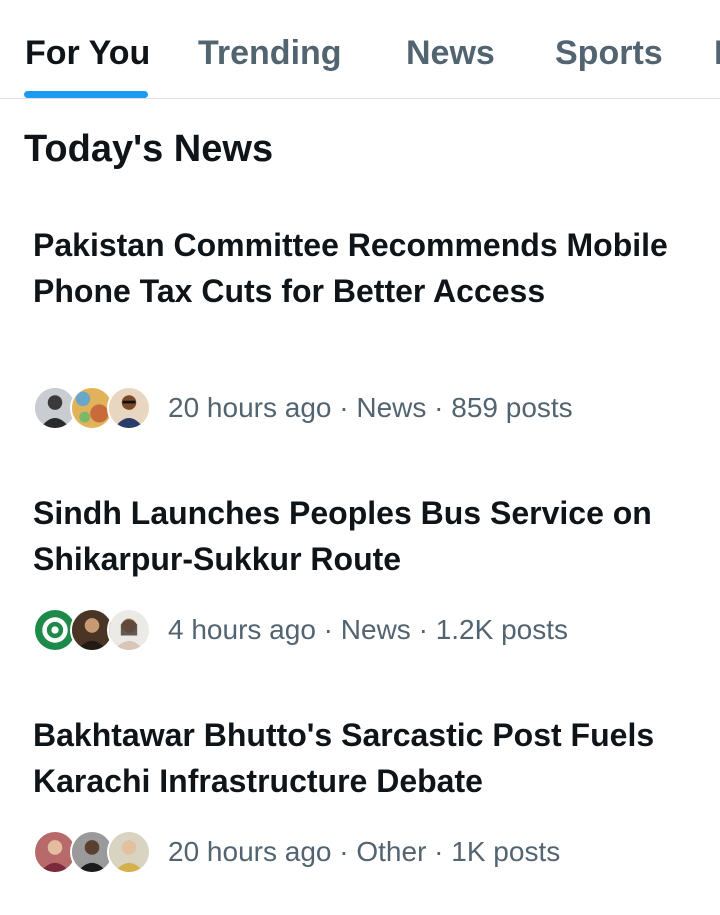 The height and width of the screenshot is (915, 720). I want to click on tab-news: News, so click(450, 53).